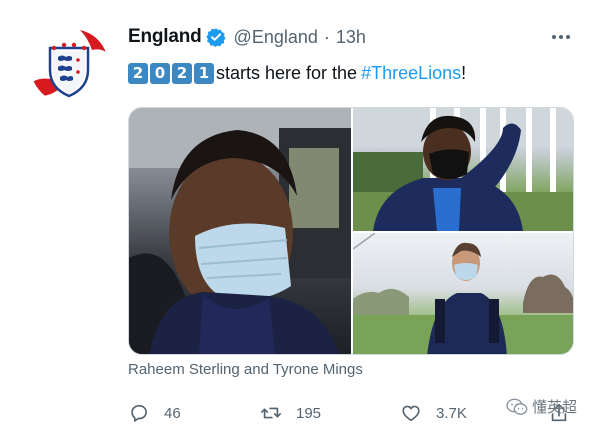 The height and width of the screenshot is (435, 600). Describe the element at coordinates (463, 169) in the screenshot. I see `player-in-mask-photo` at that location.